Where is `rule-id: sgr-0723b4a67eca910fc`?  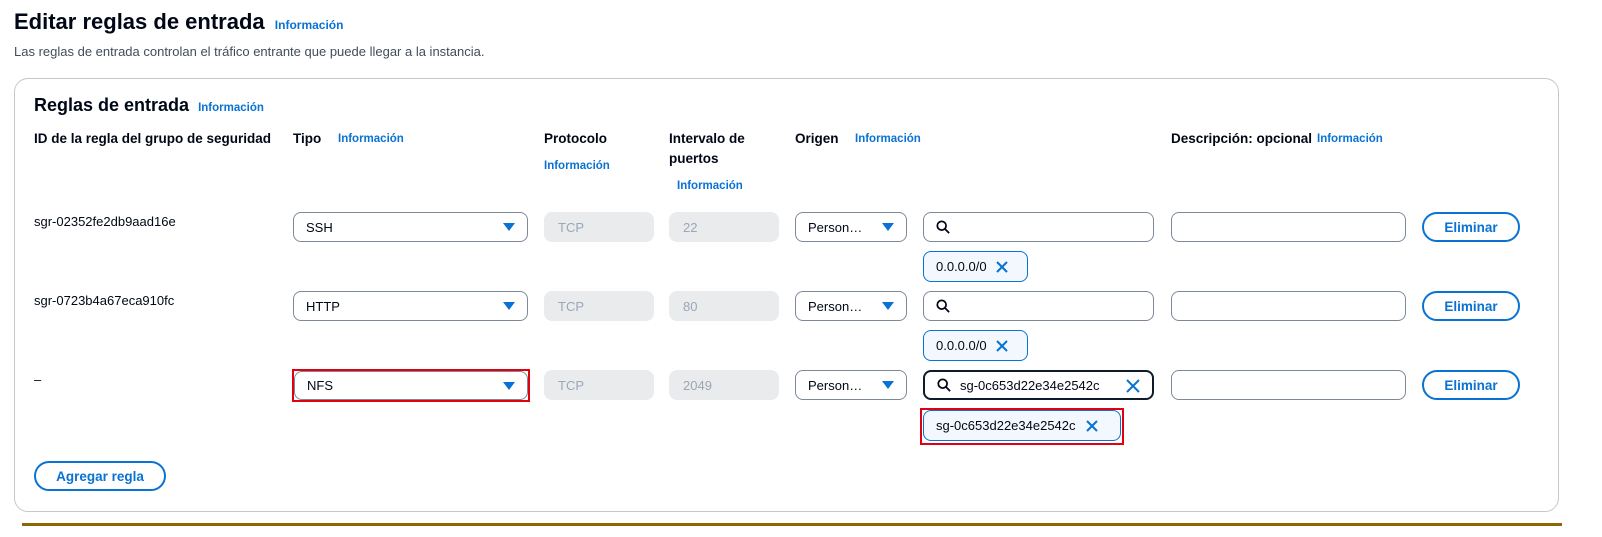 rule-id: sgr-0723b4a67eca910fc is located at coordinates (104, 300).